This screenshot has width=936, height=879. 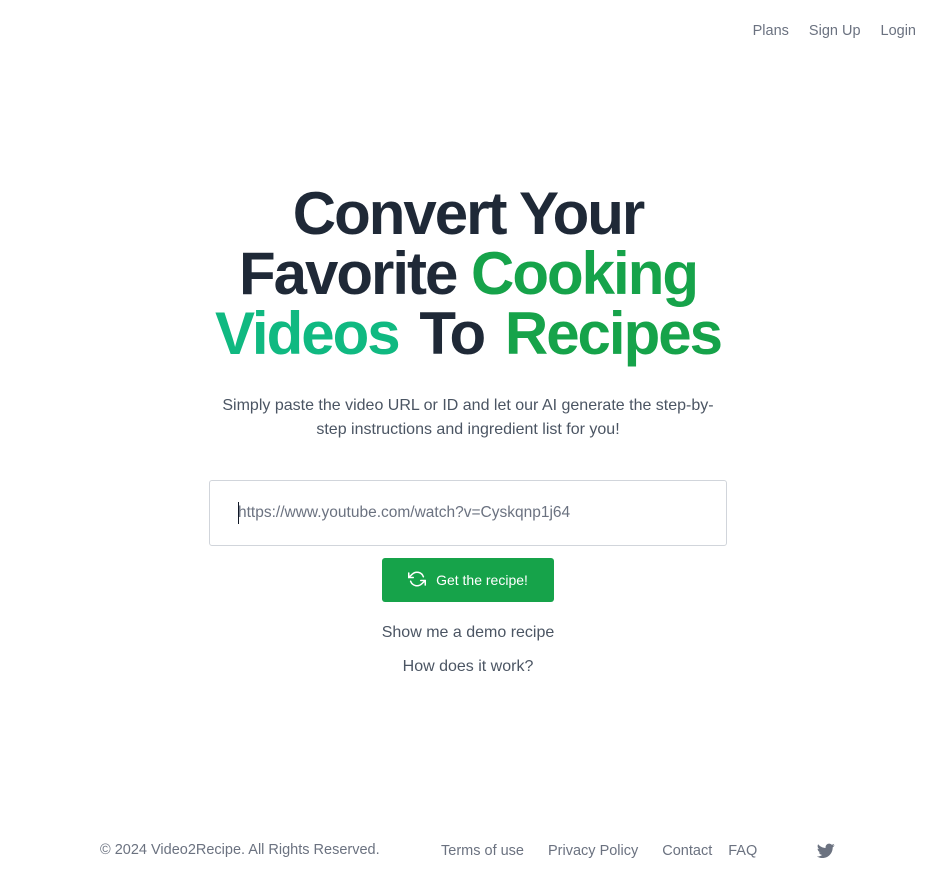 I want to click on demo-recipe-link: Show me a demo recipe, so click(x=468, y=633).